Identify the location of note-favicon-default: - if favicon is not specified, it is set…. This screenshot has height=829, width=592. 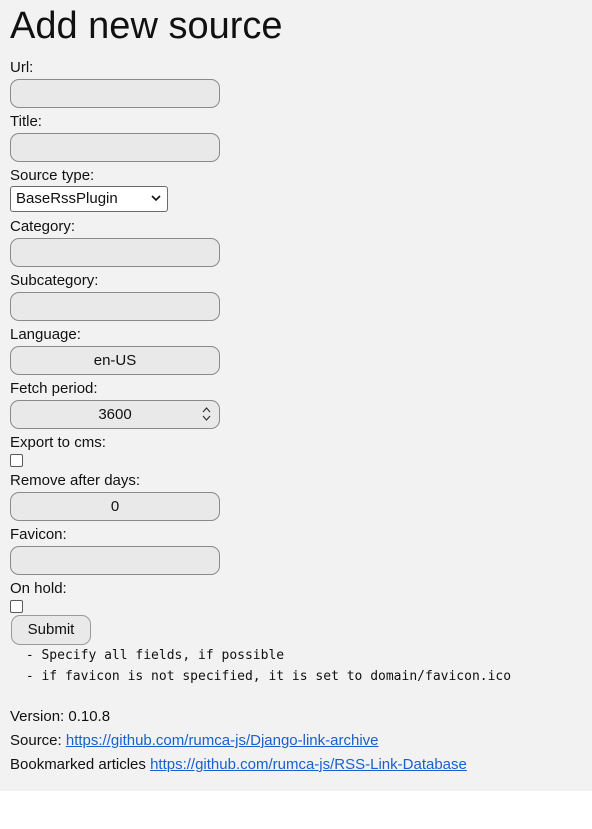
(265, 676).